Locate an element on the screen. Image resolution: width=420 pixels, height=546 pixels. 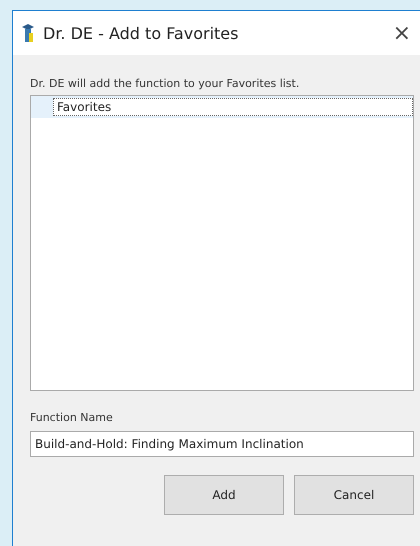
tree-item: Favorites is located at coordinates (233, 107).